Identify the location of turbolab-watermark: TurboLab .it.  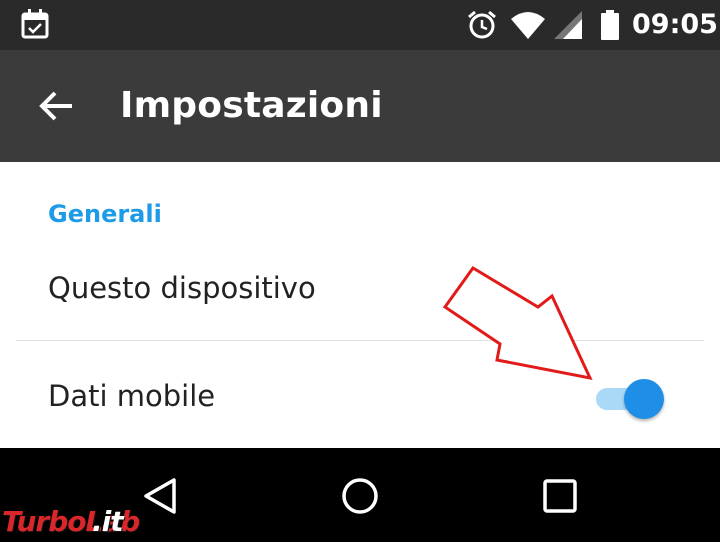
(92, 522).